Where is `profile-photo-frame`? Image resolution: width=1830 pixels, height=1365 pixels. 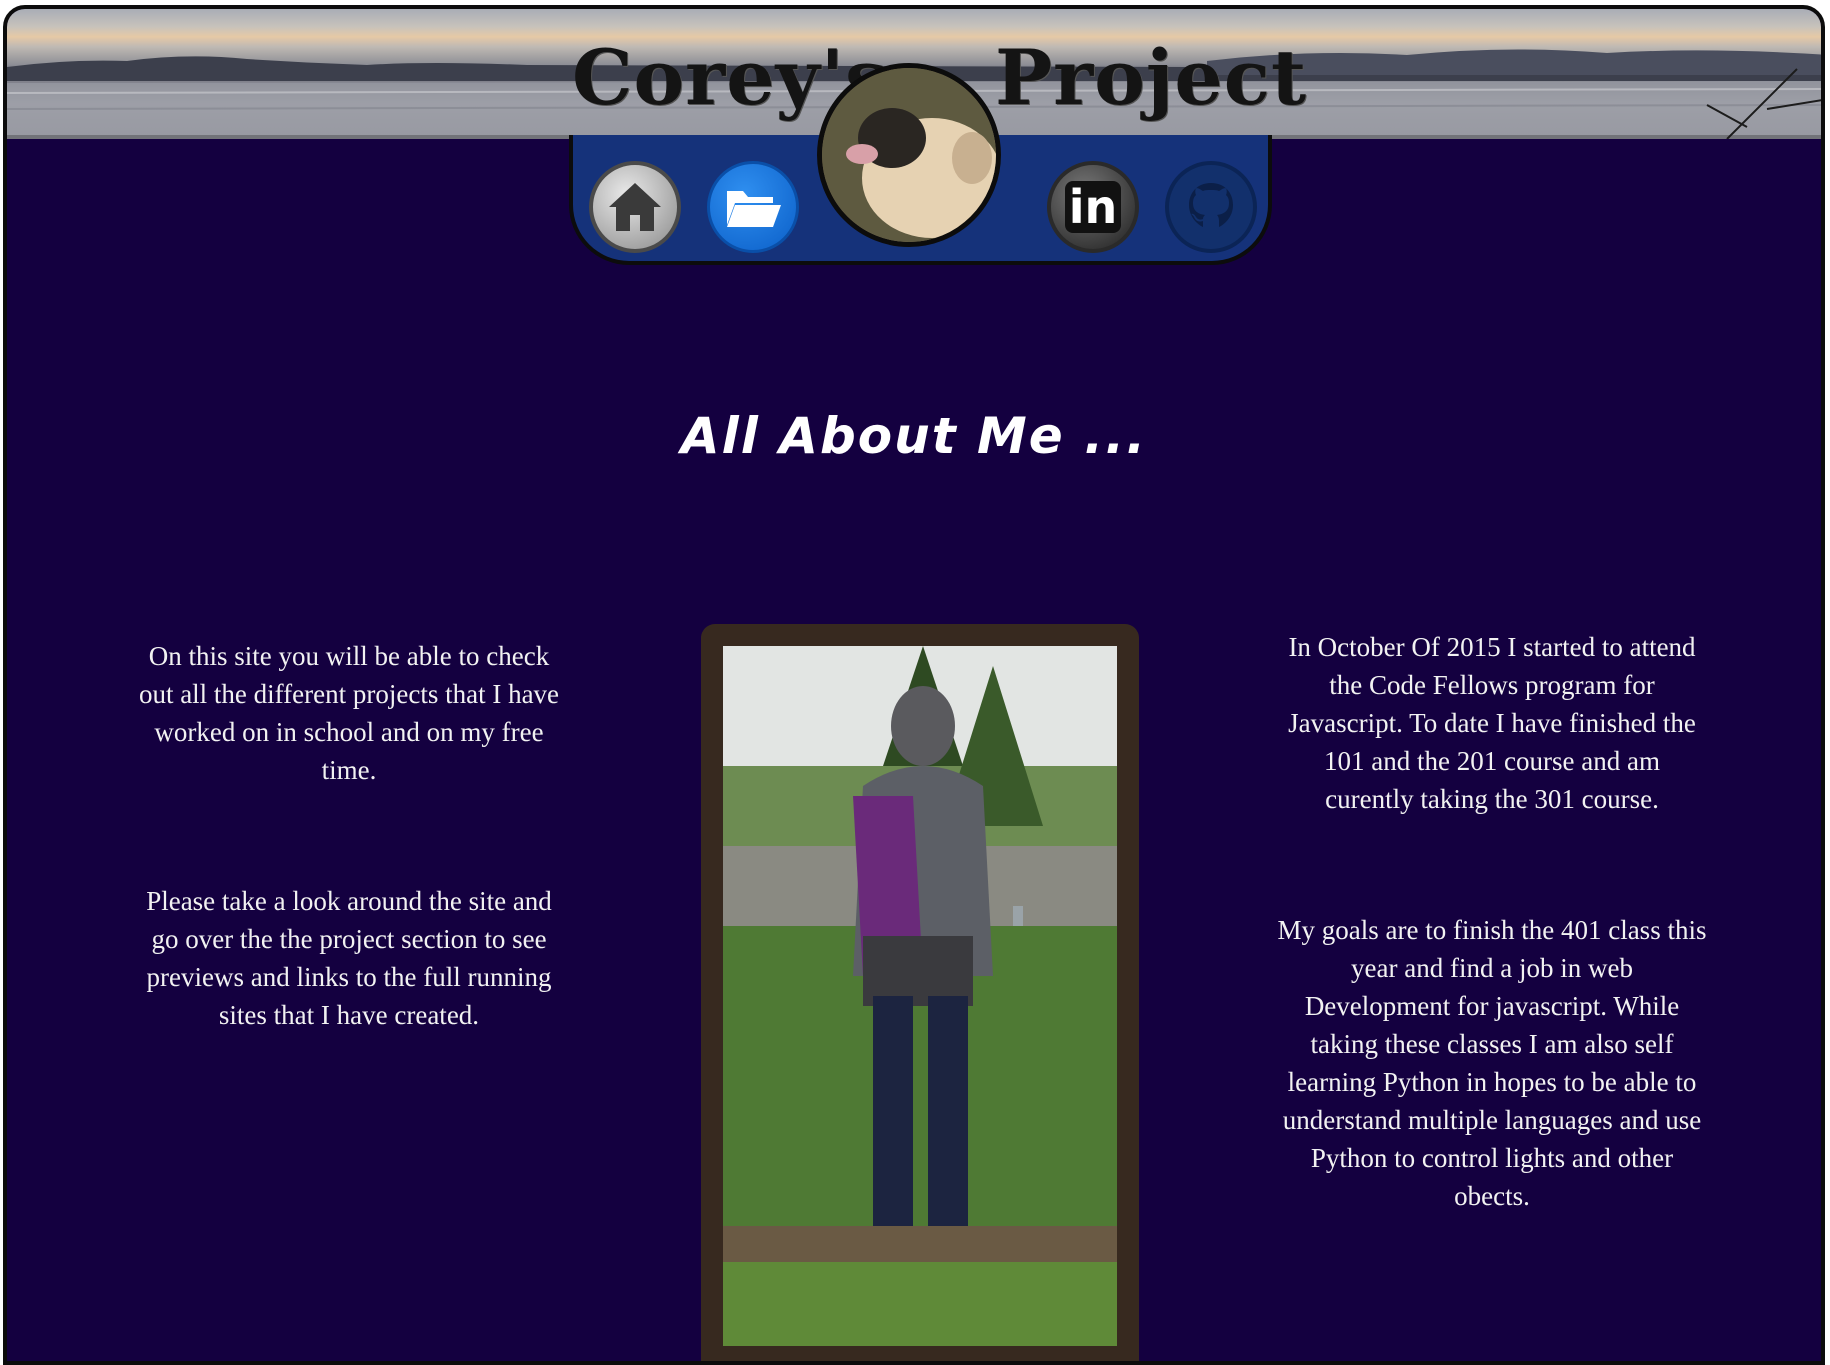
profile-photo-frame is located at coordinates (920, 992).